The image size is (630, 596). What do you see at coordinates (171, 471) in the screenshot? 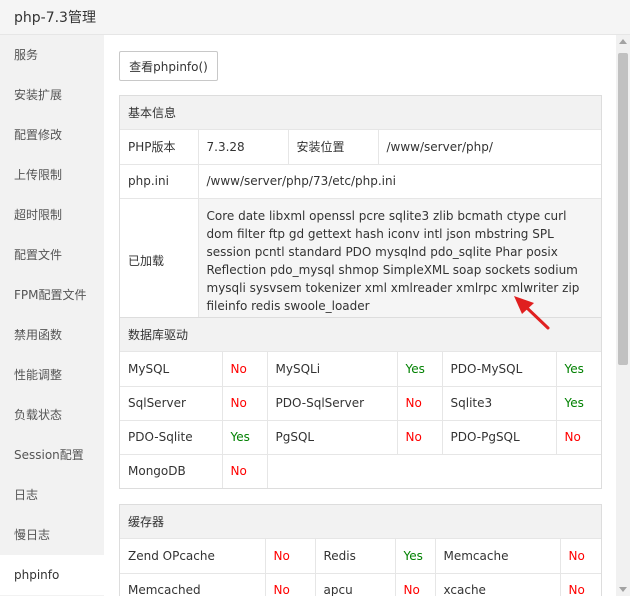
I see `driver-name: MongoDB` at bounding box center [171, 471].